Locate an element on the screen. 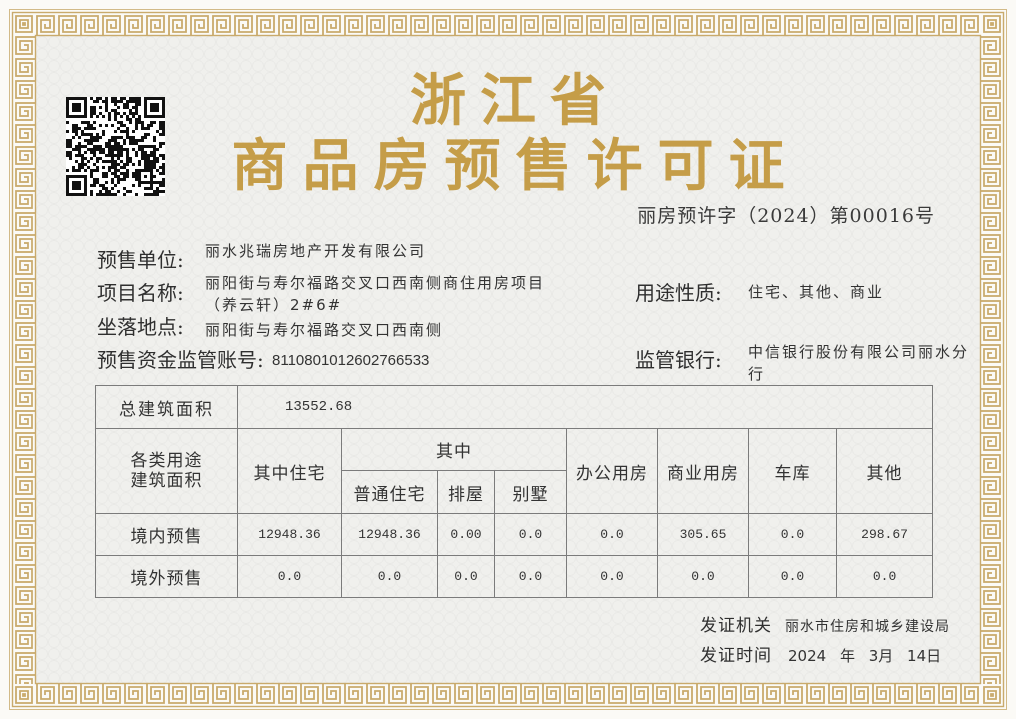  issuing-authority-label: 发证机关 is located at coordinates (736, 626).